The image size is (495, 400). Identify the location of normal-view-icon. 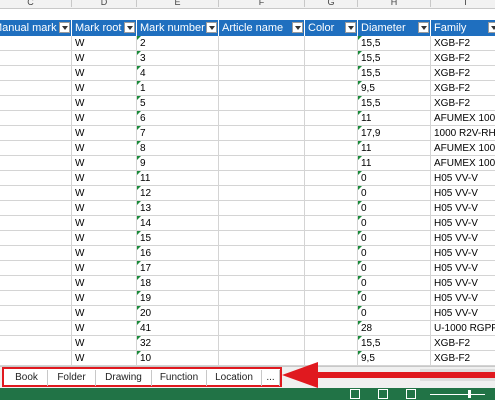
(355, 394).